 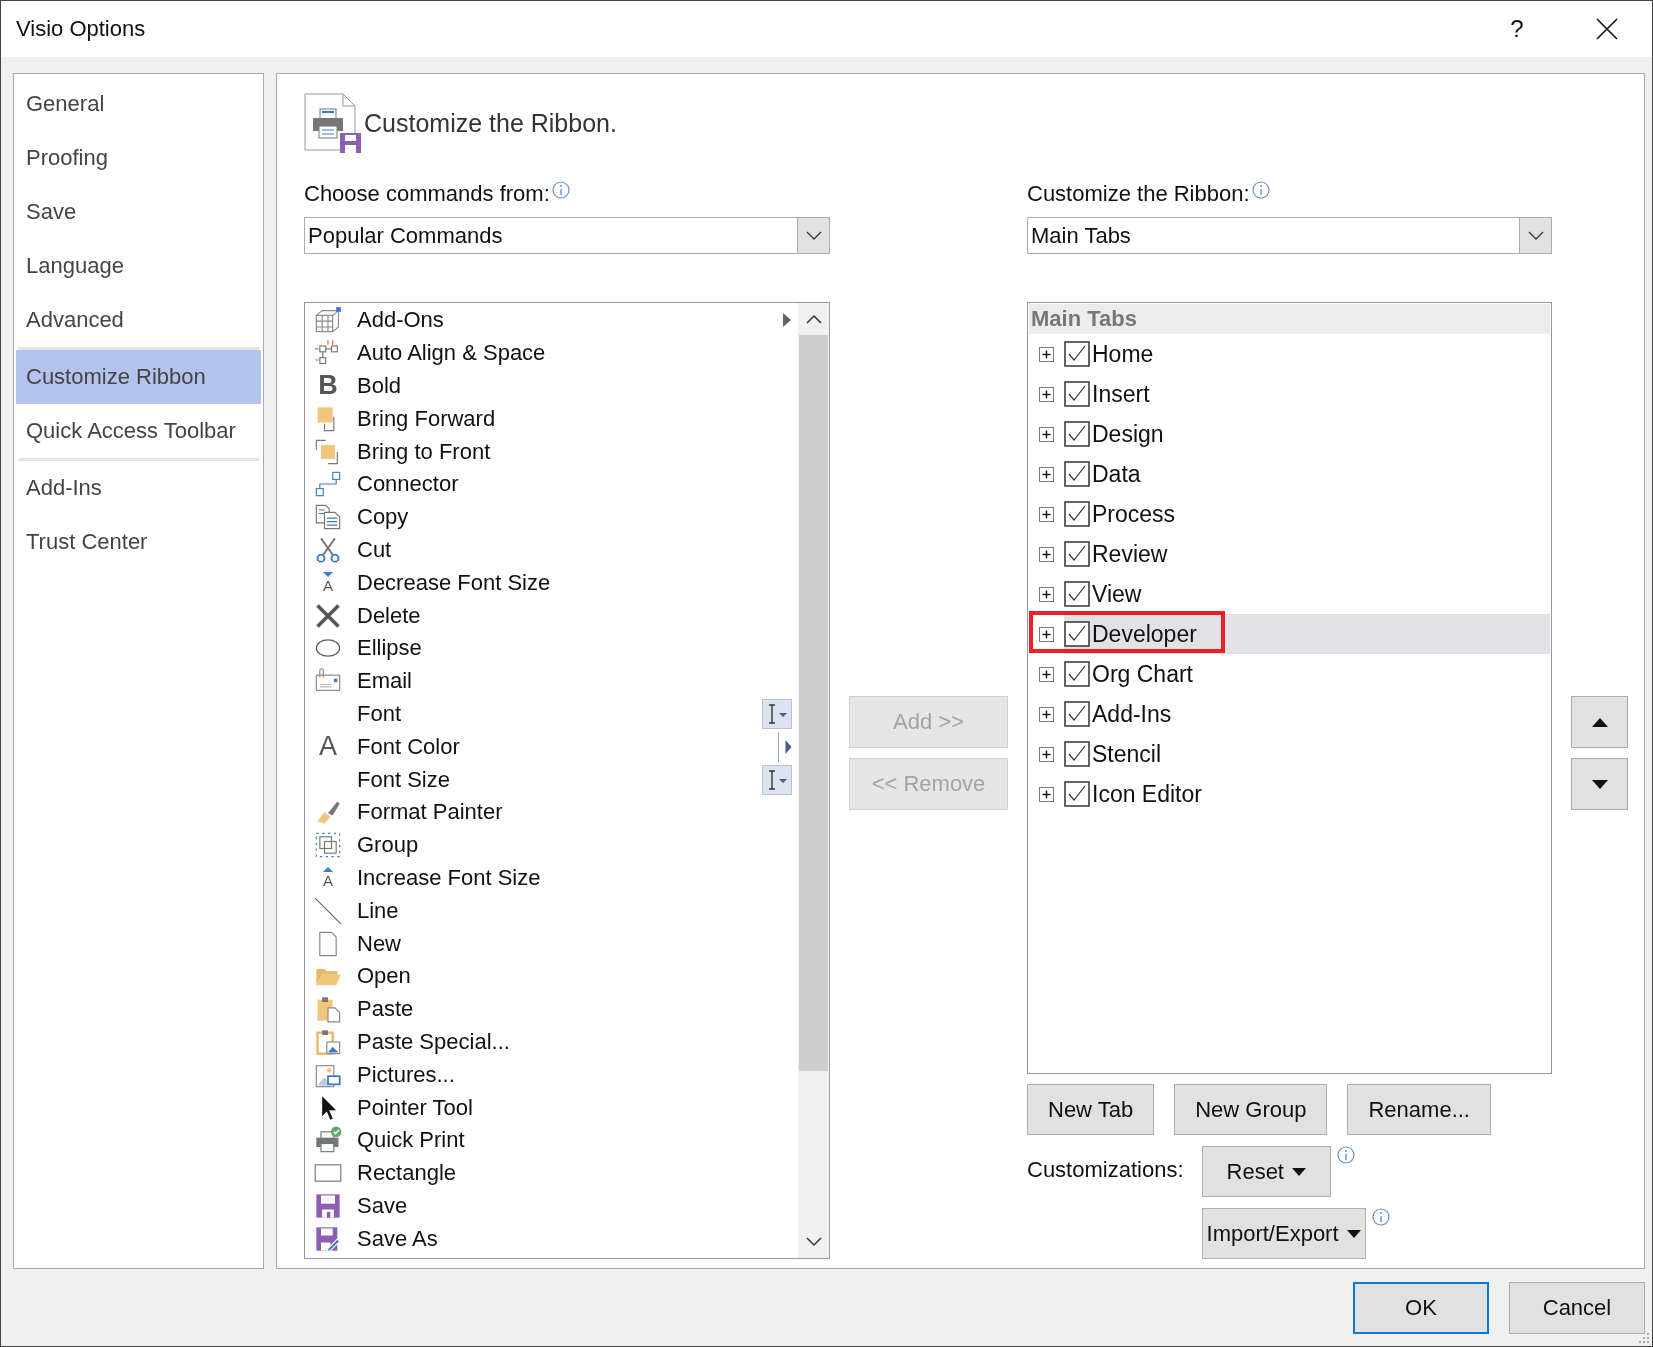 I want to click on command-item: A Font Color, so click(x=551, y=747).